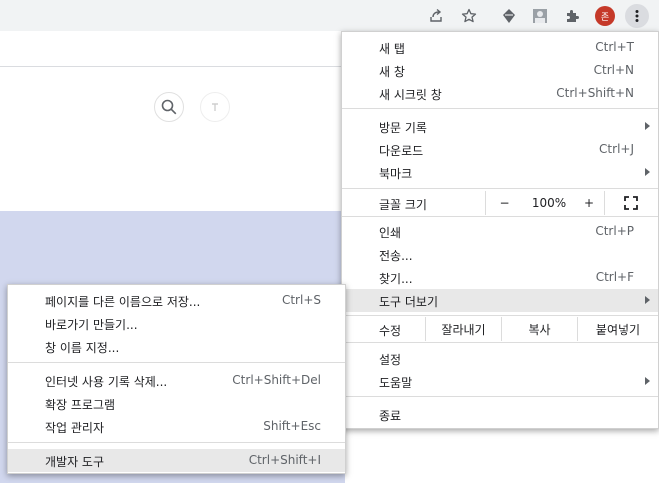  I want to click on submenu-dev-tools: 개발자 도구 Ctrl+Shift+I, so click(176, 460).